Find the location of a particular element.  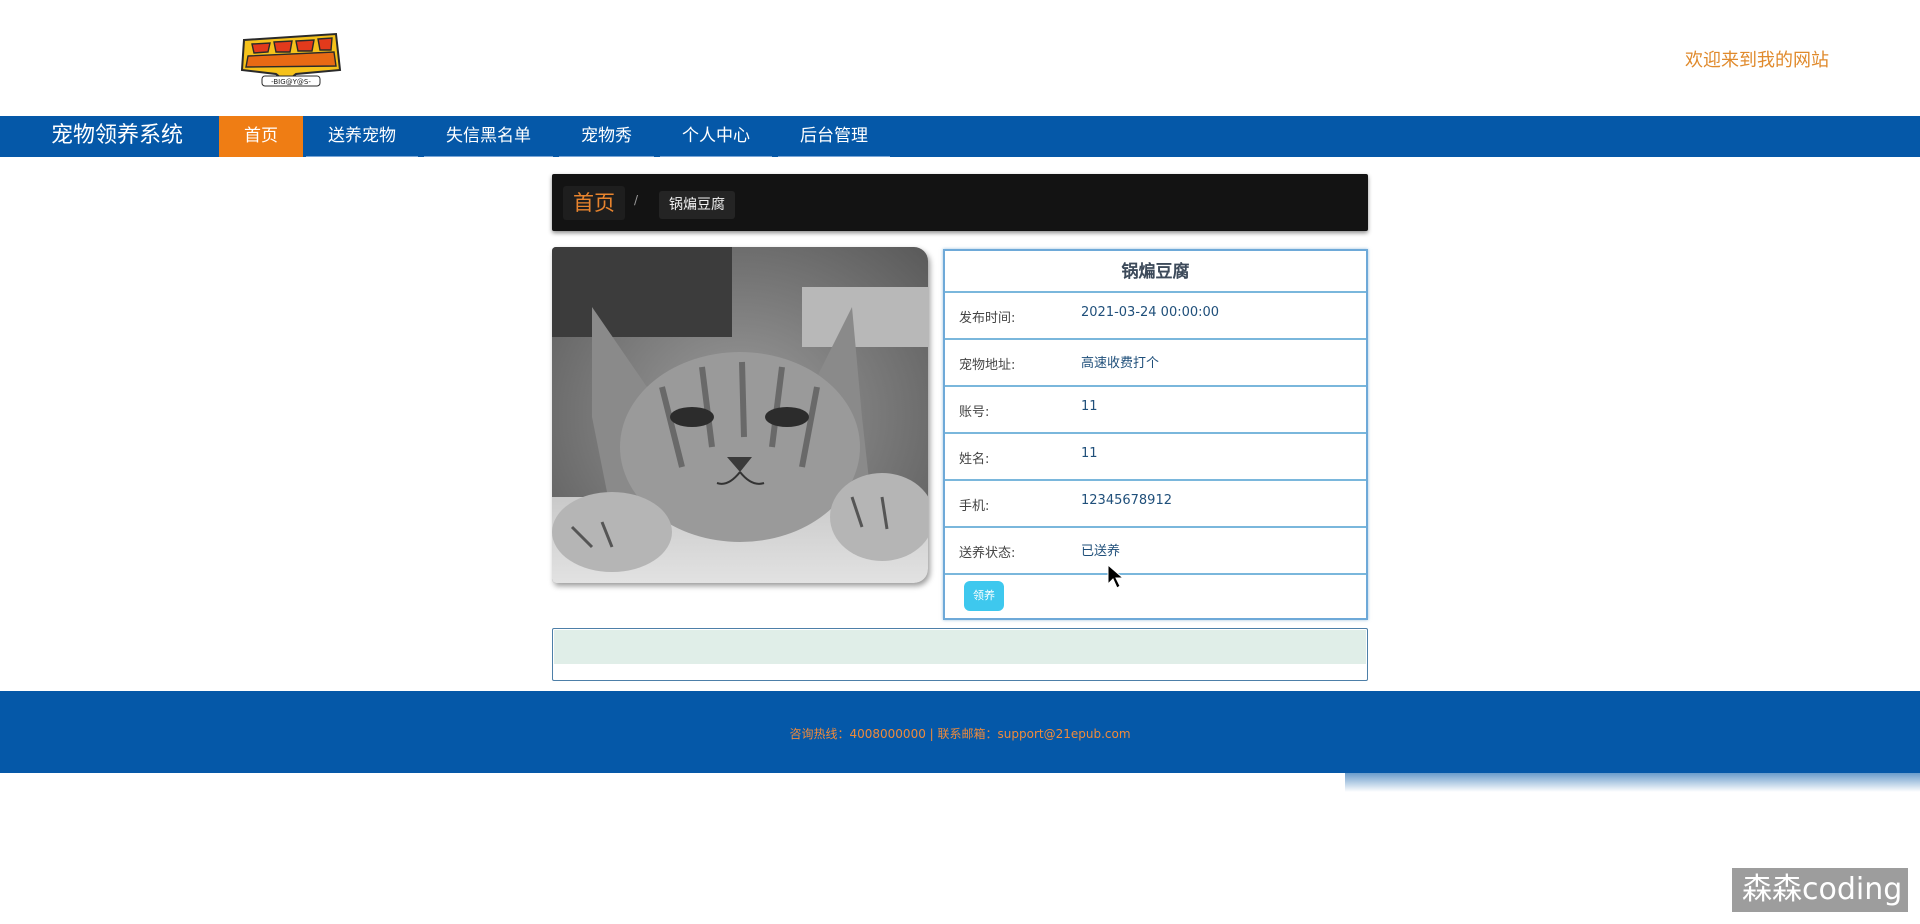

detail-row-account: 账号: 11 is located at coordinates (1155, 410).